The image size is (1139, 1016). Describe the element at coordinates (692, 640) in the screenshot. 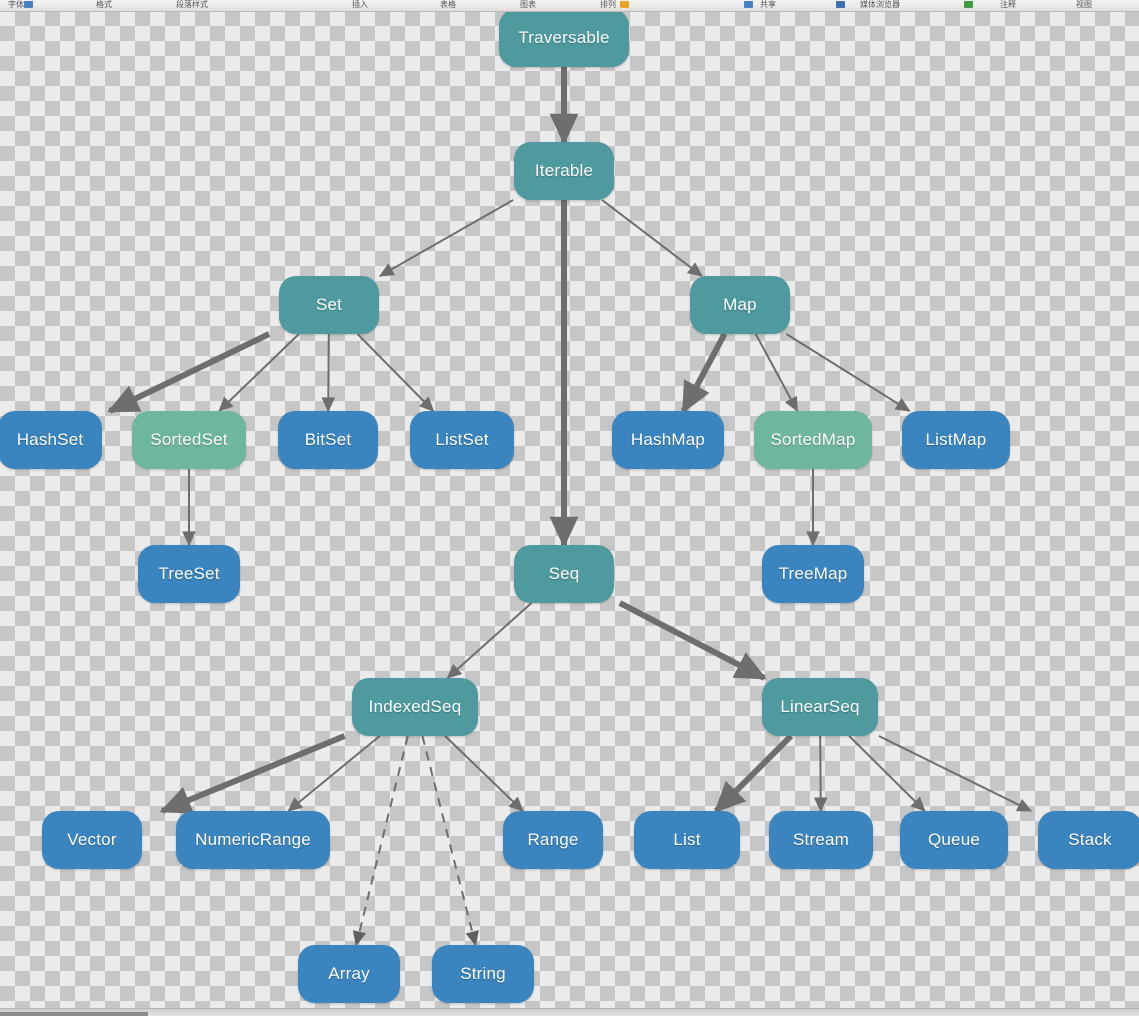

I see `edge-seq-to-linearseq` at that location.